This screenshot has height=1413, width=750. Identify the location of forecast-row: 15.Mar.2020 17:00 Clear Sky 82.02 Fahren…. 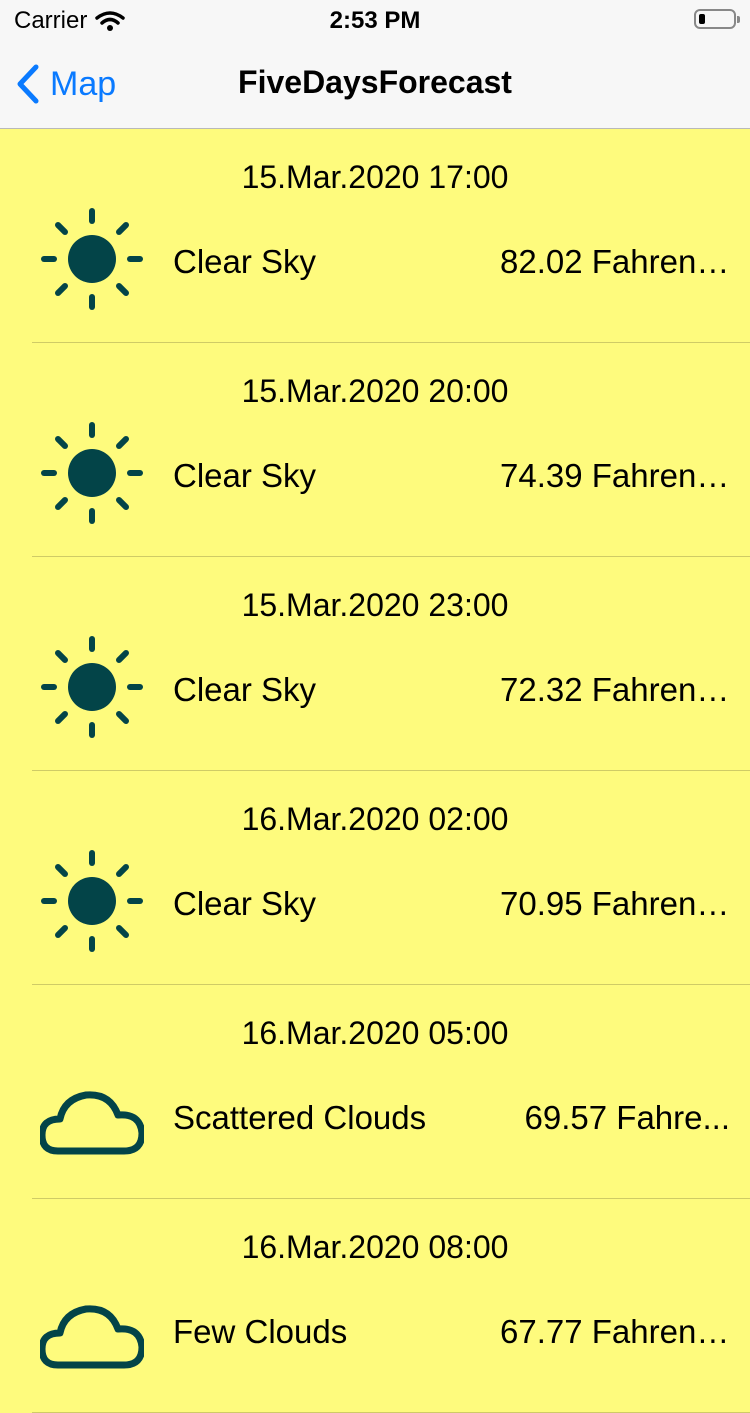
(391, 236).